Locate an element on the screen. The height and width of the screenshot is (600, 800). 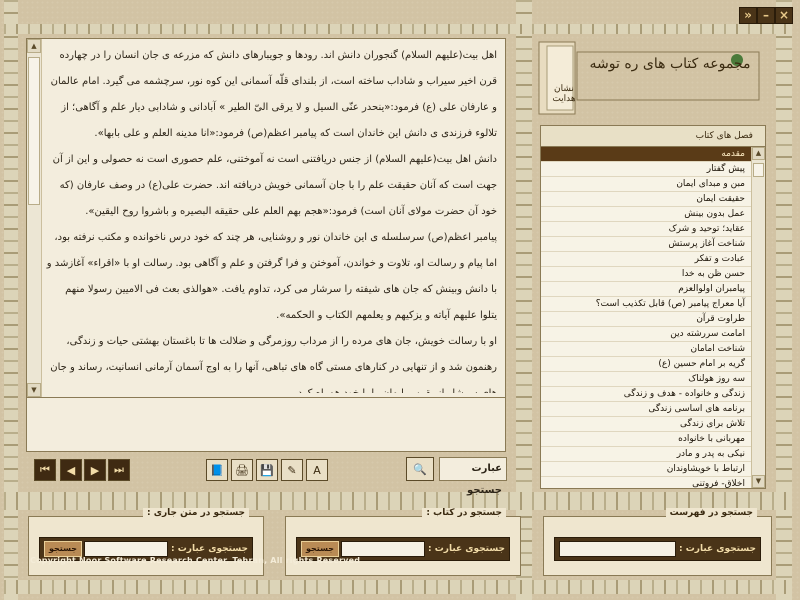
chapter-item: شناخت امامان is located at coordinates (646, 349).